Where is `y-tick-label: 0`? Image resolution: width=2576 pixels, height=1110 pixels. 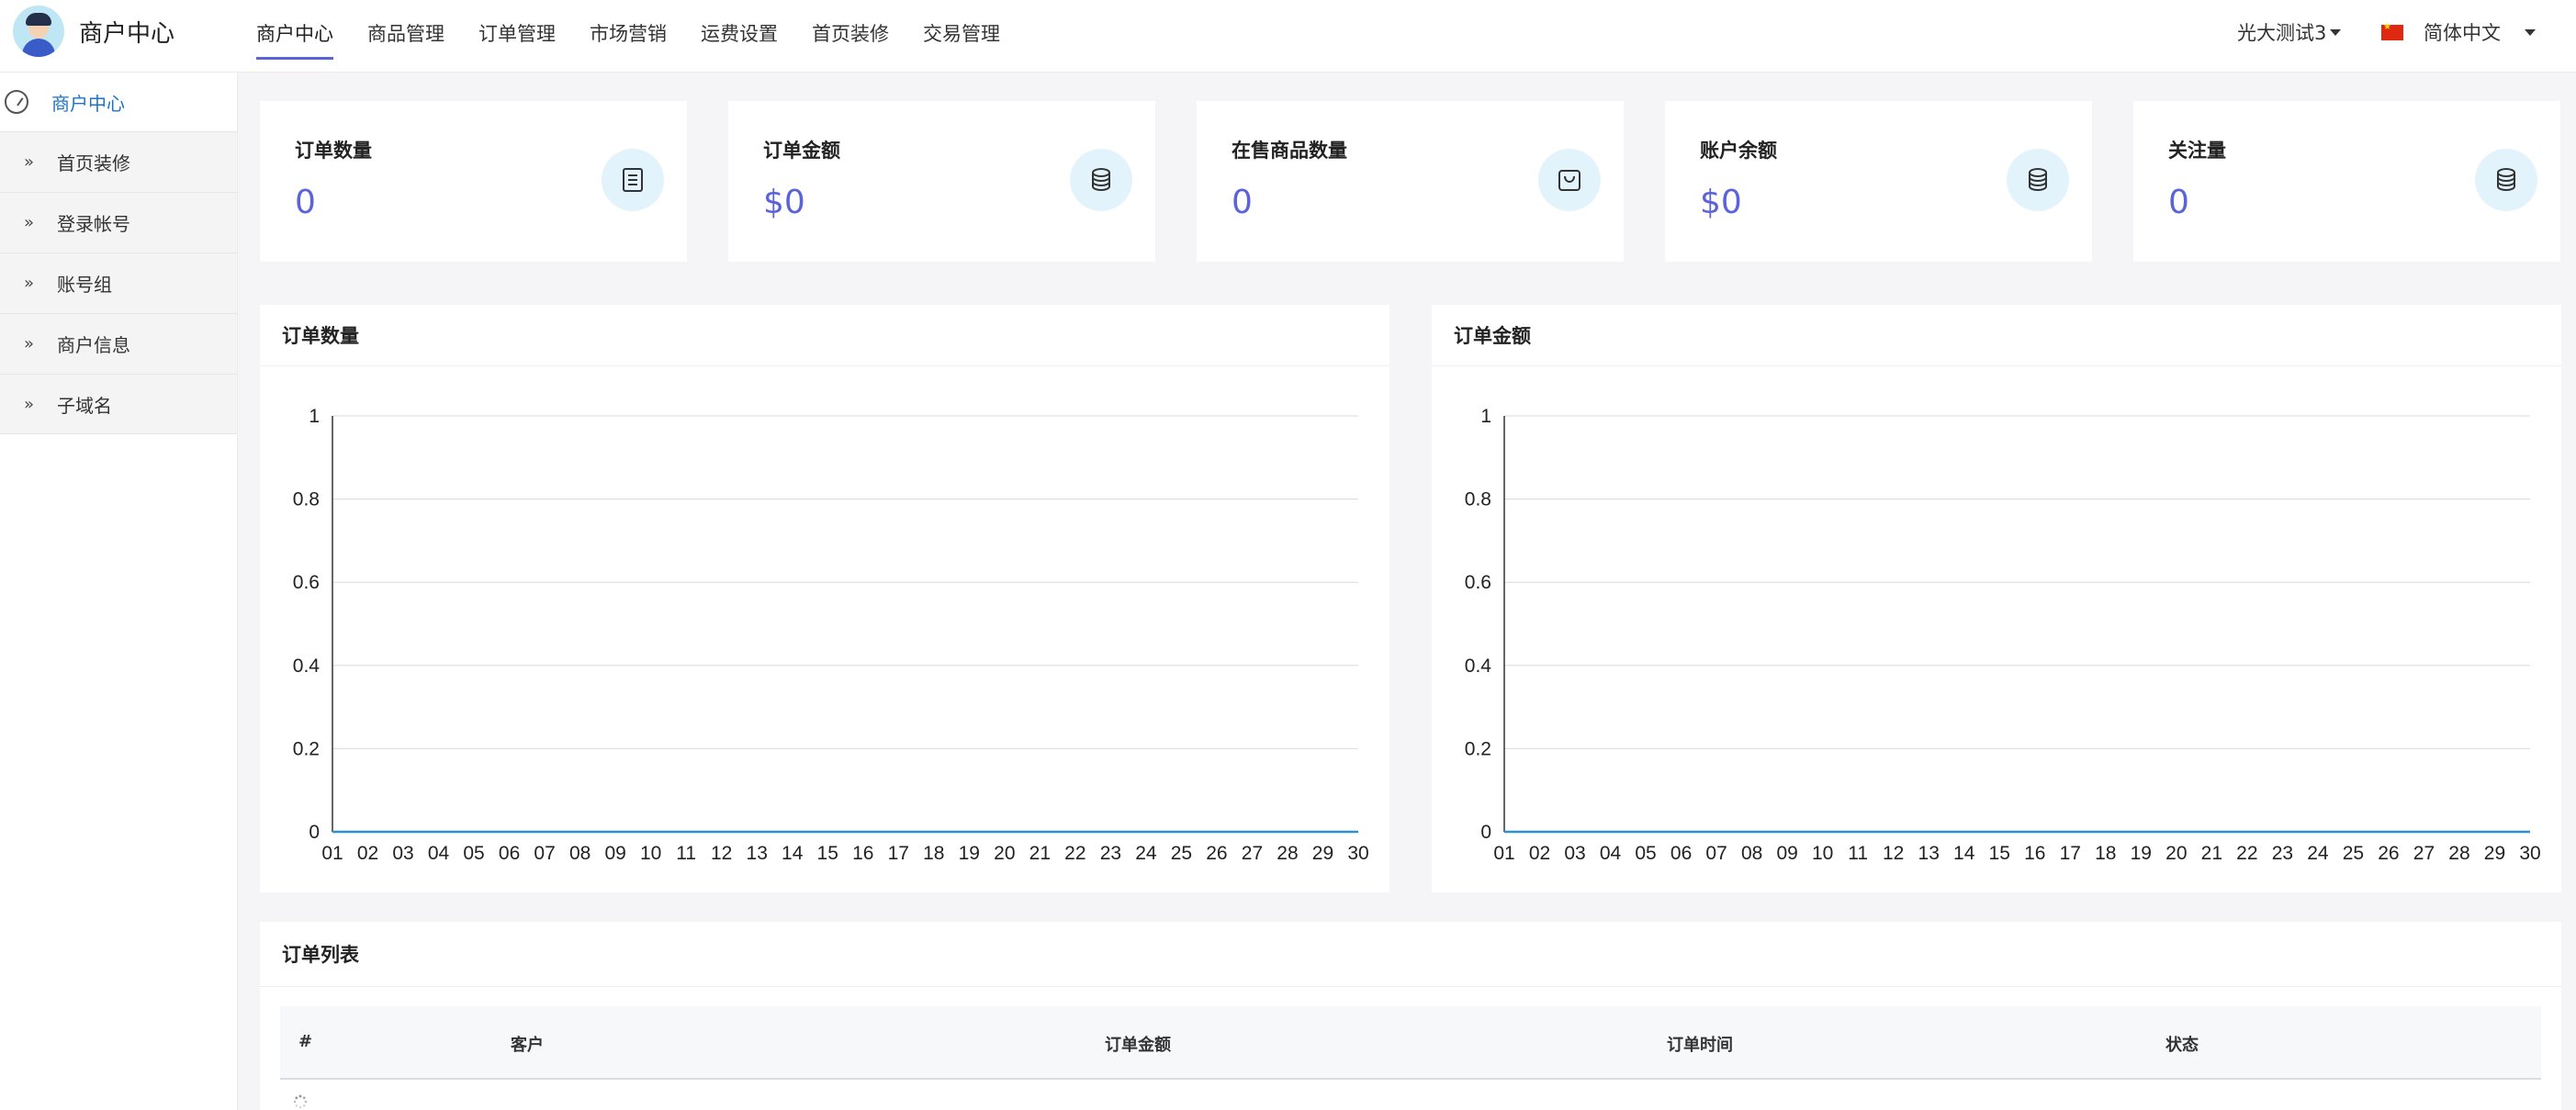 y-tick-label: 0 is located at coordinates (314, 832).